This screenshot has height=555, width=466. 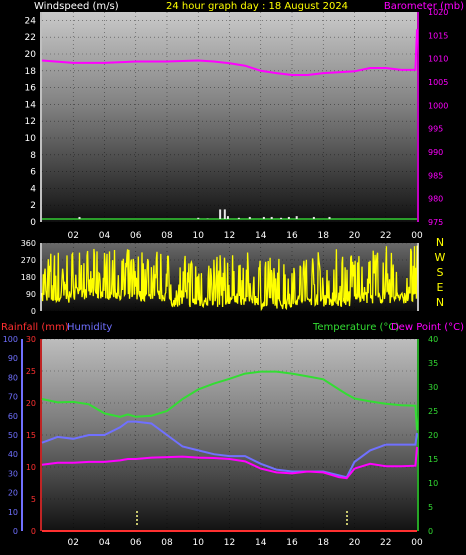 What do you see at coordinates (440, 257) in the screenshot?
I see `compass-label: W` at bounding box center [440, 257].